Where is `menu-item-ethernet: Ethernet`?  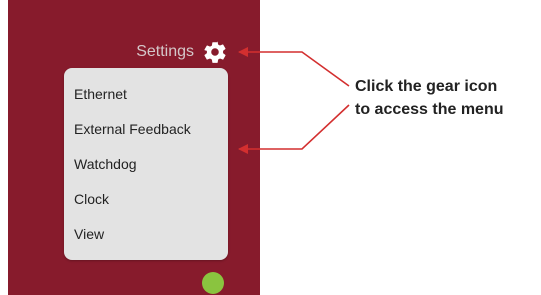
menu-item-ethernet: Ethernet is located at coordinates (100, 94).